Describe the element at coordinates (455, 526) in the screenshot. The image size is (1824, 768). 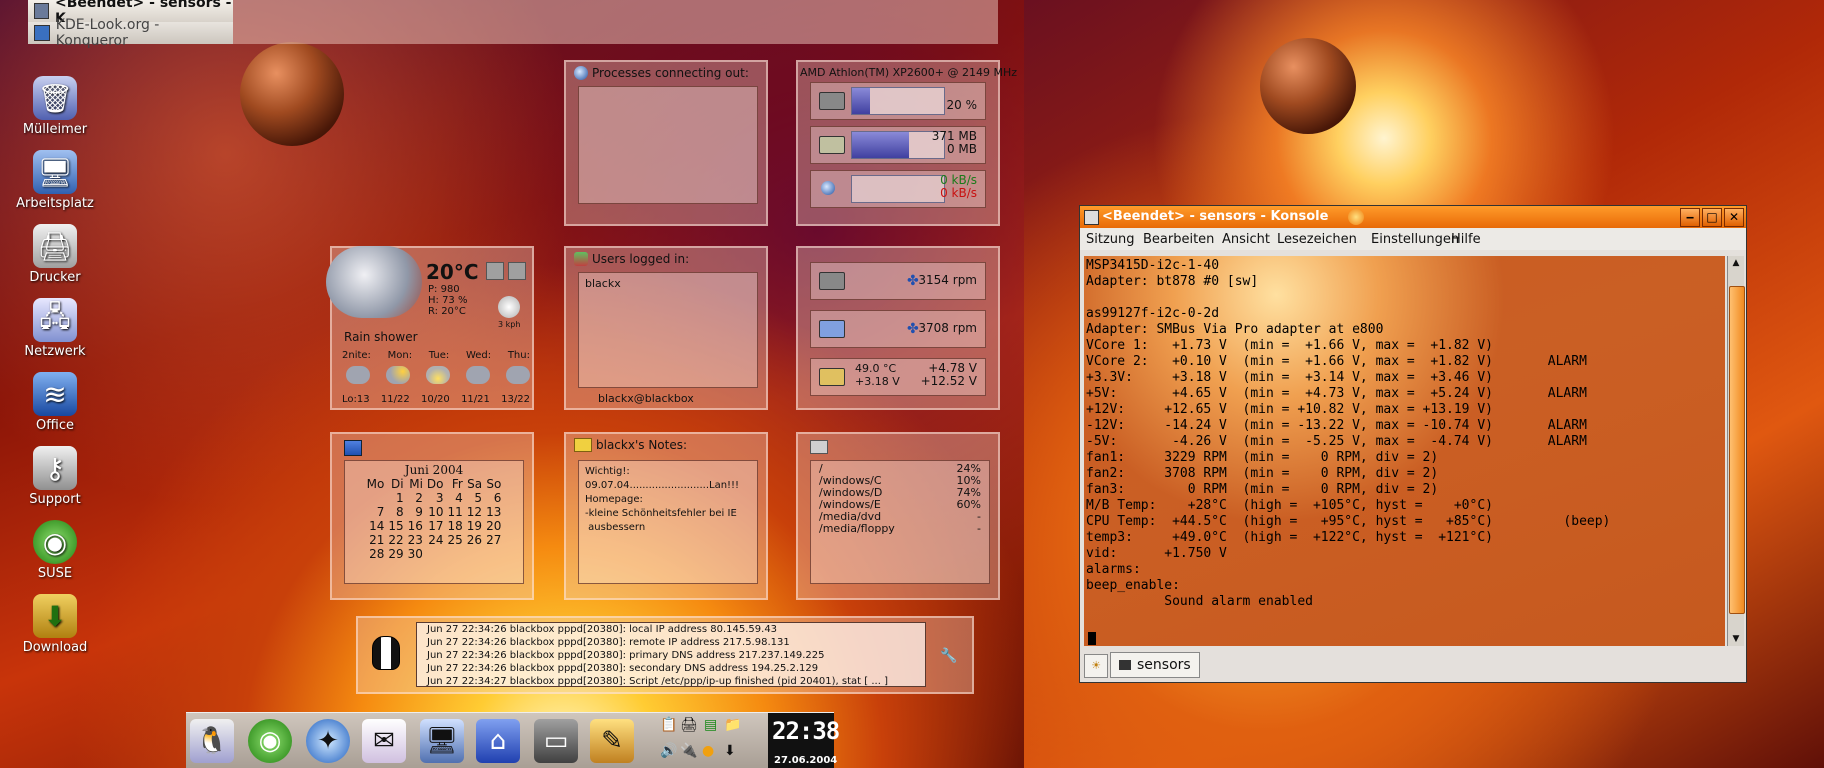
I see `day: 18` at that location.